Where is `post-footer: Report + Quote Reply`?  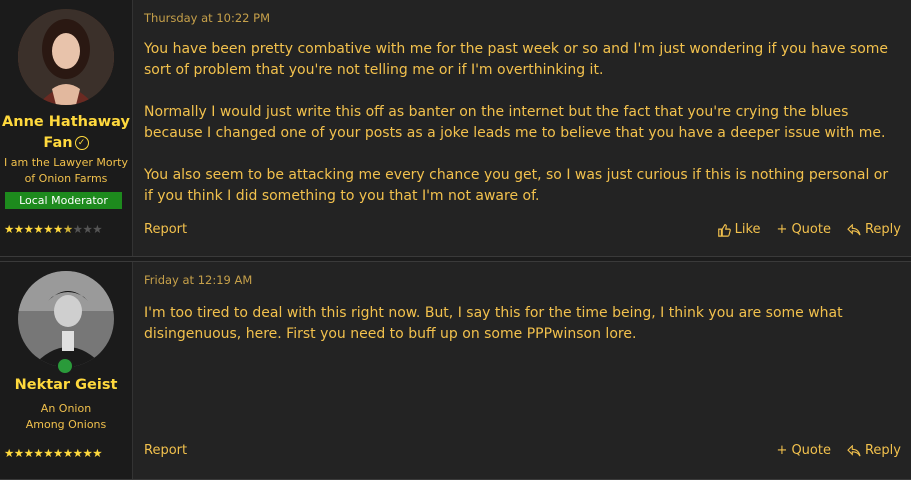
post-footer: Report + Quote Reply is located at coordinates (522, 451).